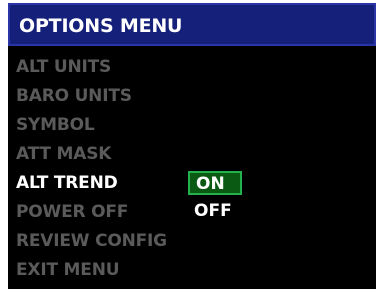  I want to click on menu-item-baro-units: BARO UNITS, so click(74, 96).